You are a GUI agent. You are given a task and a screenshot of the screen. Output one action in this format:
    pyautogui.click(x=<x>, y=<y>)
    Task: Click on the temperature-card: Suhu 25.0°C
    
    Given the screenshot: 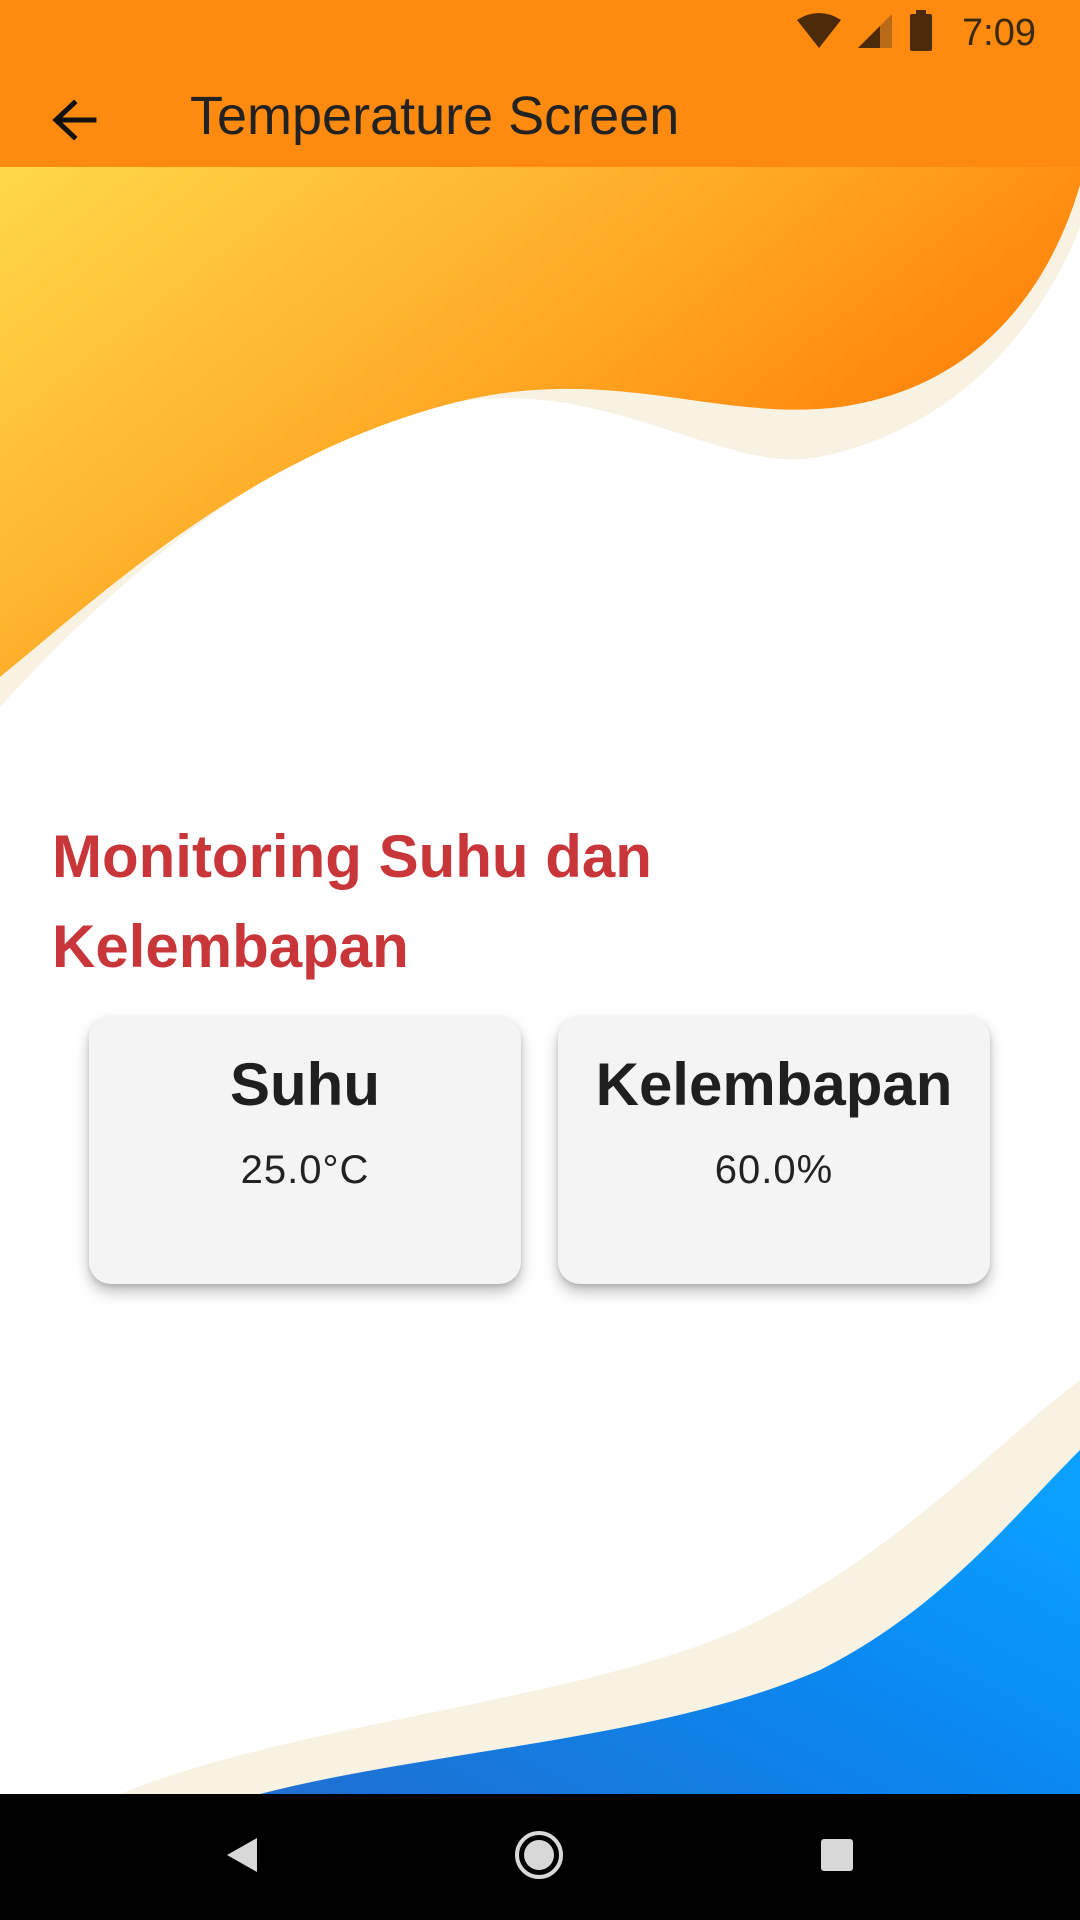 What is the action you would take?
    pyautogui.click(x=305, y=1150)
    